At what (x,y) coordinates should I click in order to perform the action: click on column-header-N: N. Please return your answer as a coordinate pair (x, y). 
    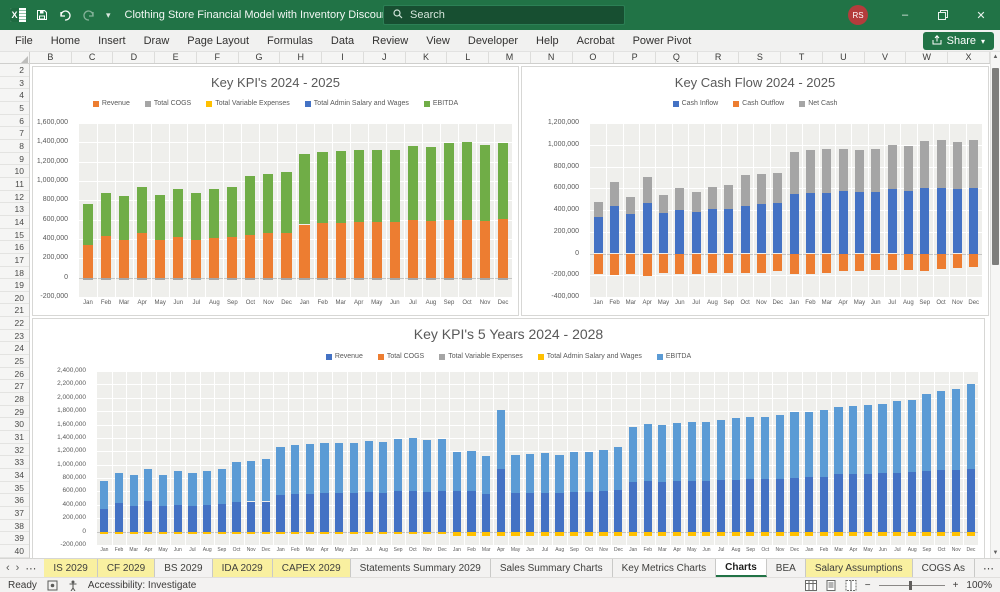
    Looking at the image, I should click on (552, 57).